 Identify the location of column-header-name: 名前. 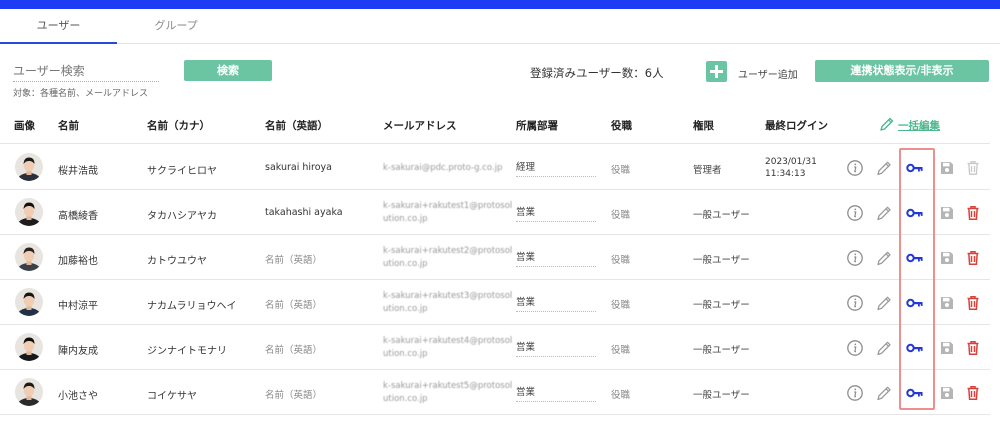
(68, 126).